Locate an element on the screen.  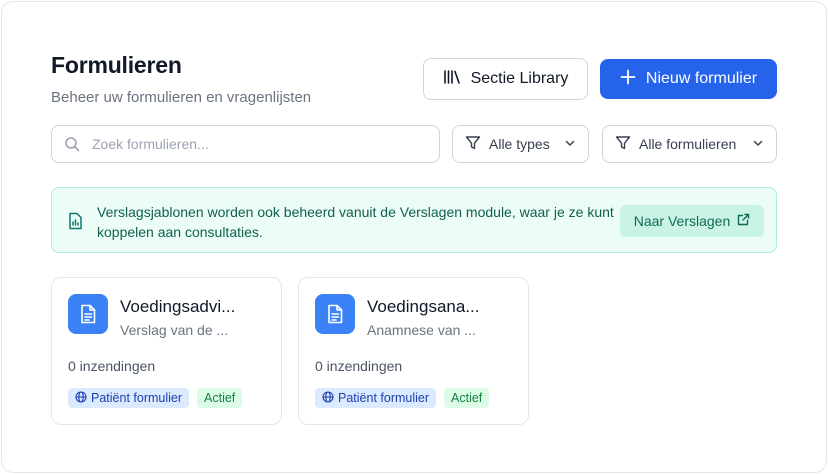
form-filter-label: Alle formulieren is located at coordinates (688, 144).